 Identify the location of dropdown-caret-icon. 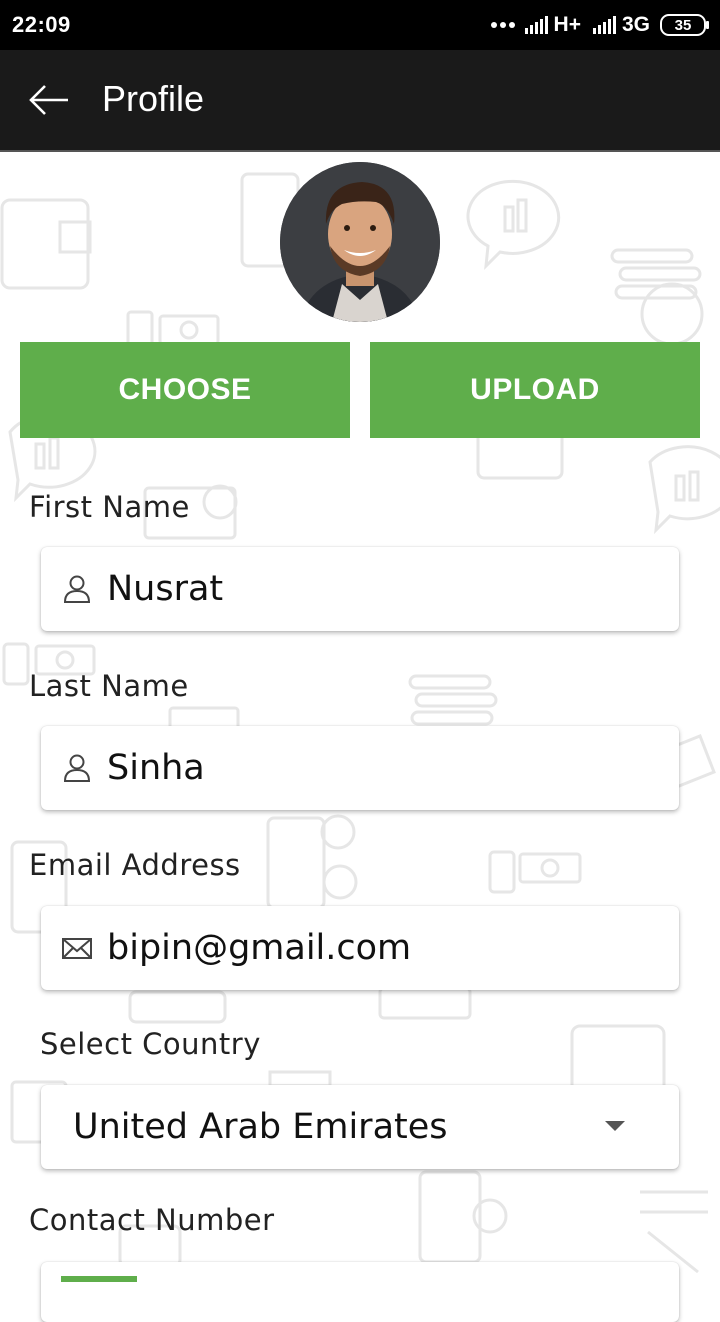
(615, 1126).